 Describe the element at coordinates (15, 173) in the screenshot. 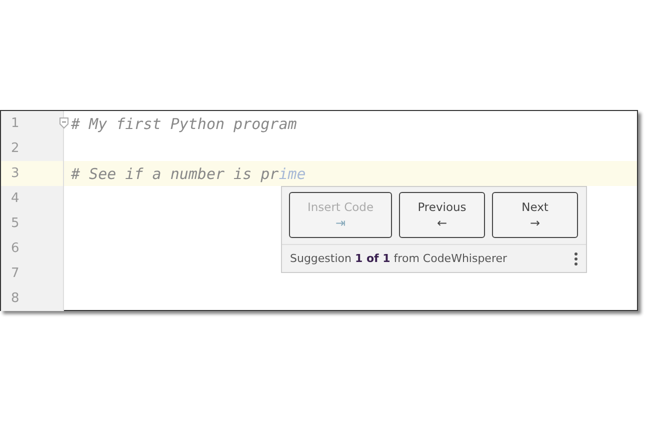

I see `line-number: 3` at that location.